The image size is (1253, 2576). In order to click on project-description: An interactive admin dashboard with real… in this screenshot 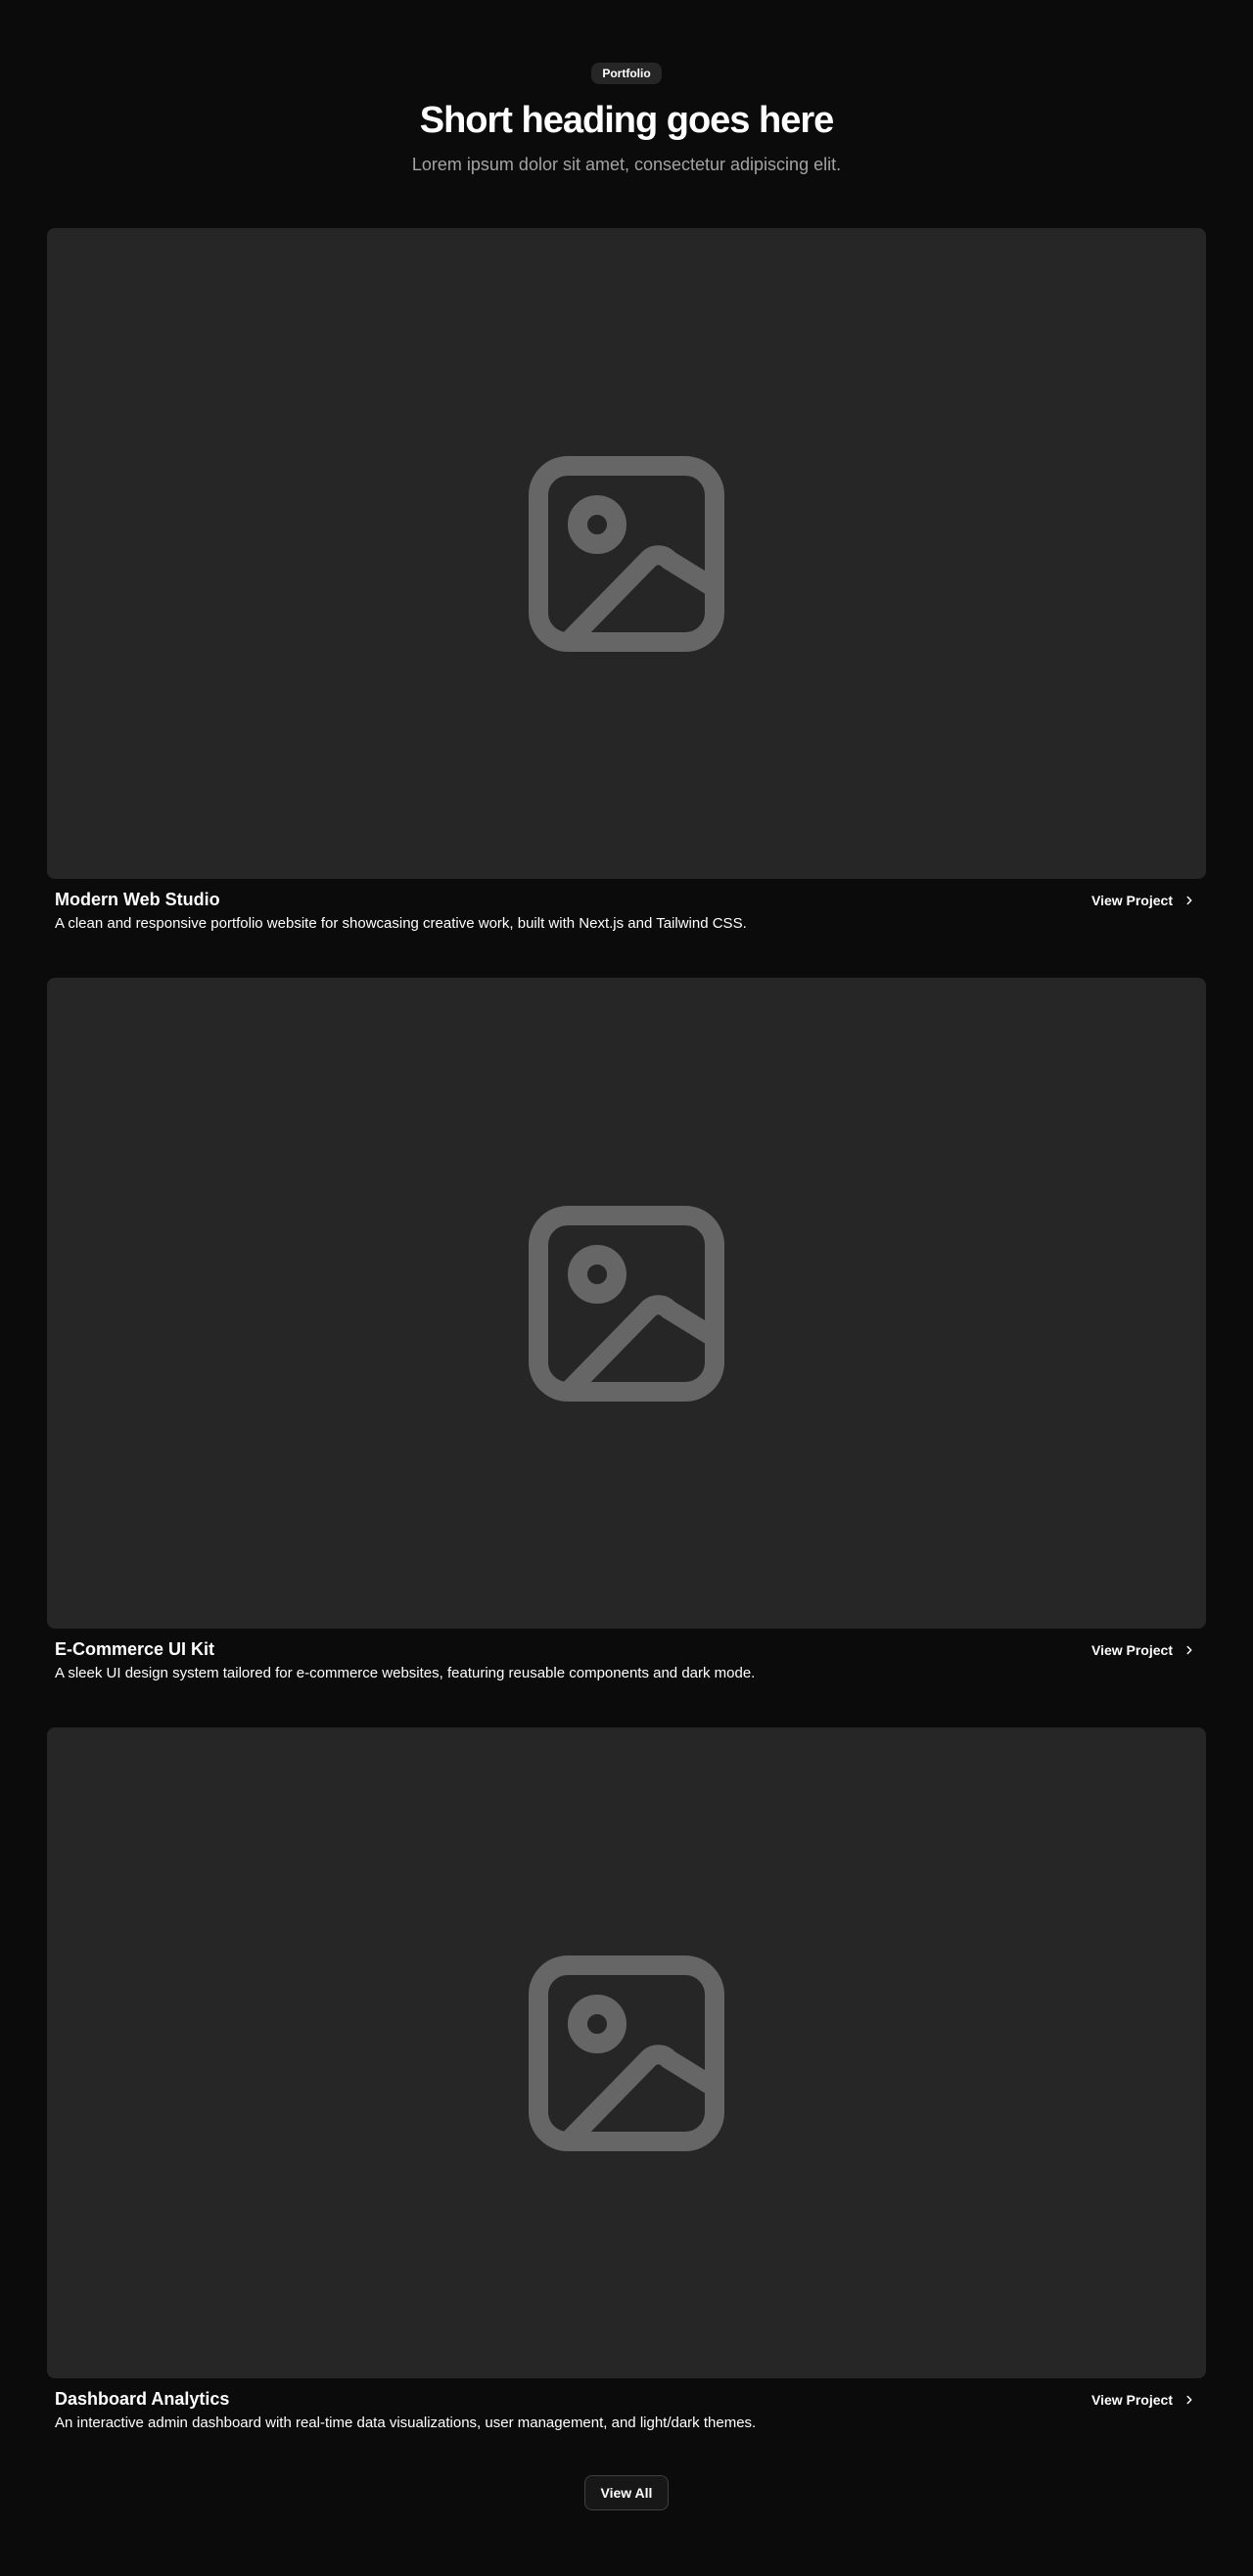, I will do `click(406, 2423)`.